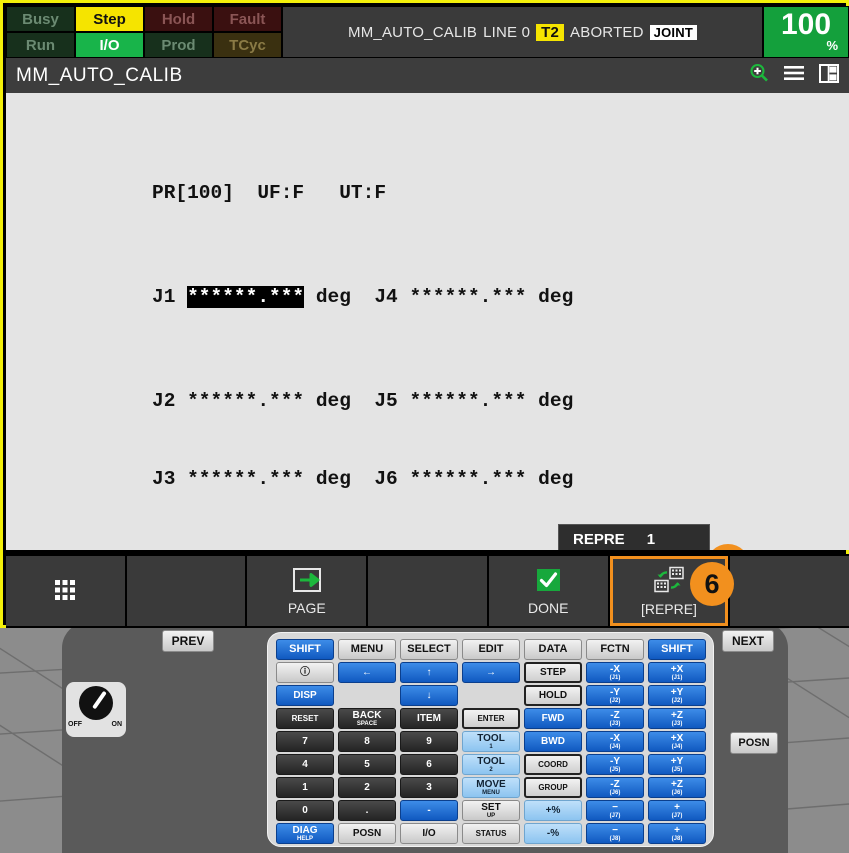  I want to click on key-status: STATUS, so click(491, 833).